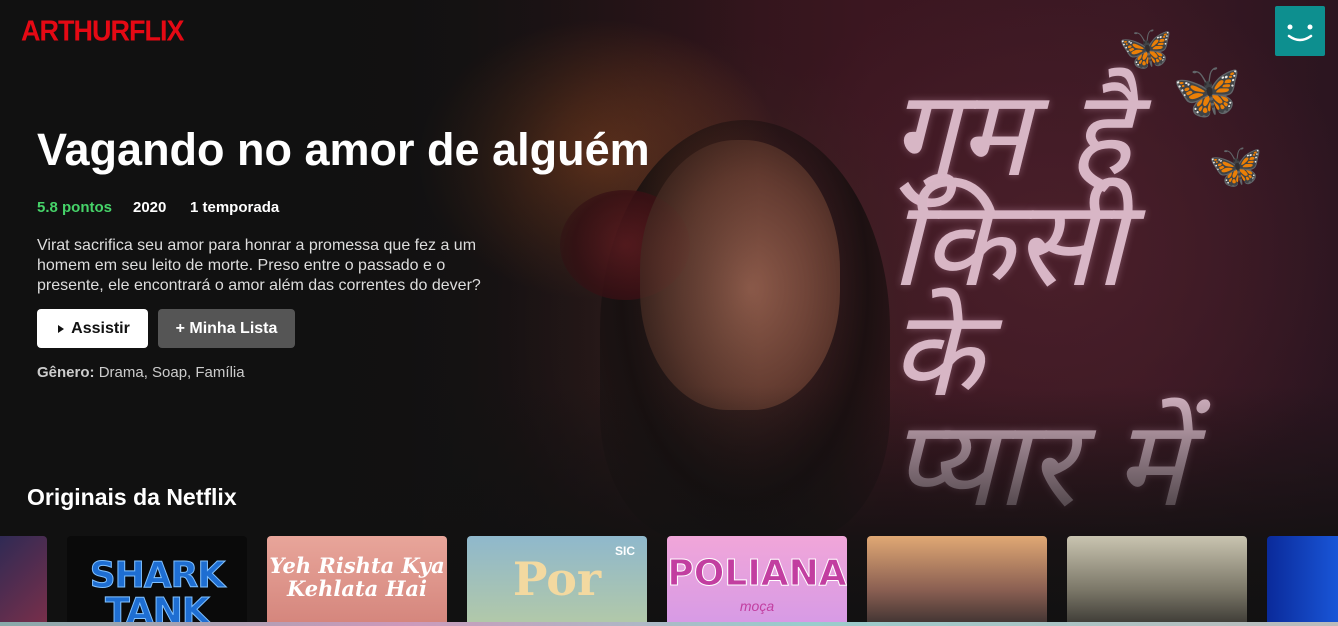 This screenshot has width=1338, height=626. Describe the element at coordinates (61, 328) in the screenshot. I see `play-triangle-icon` at that location.